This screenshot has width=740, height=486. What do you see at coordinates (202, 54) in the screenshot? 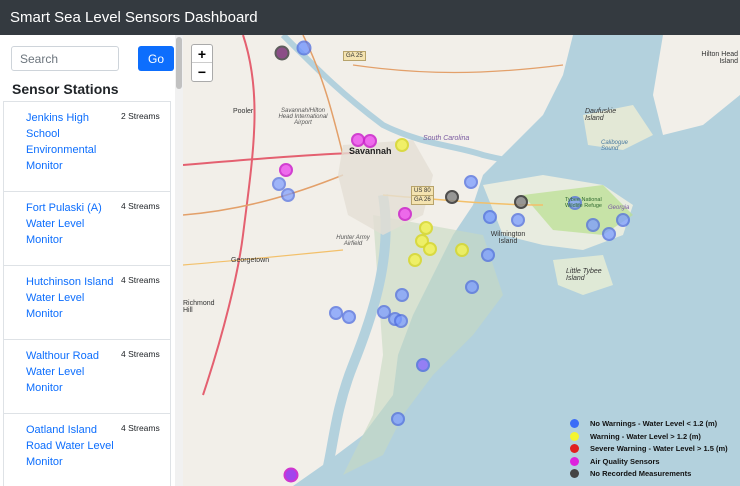
I see `zoom-in-button: +` at bounding box center [202, 54].